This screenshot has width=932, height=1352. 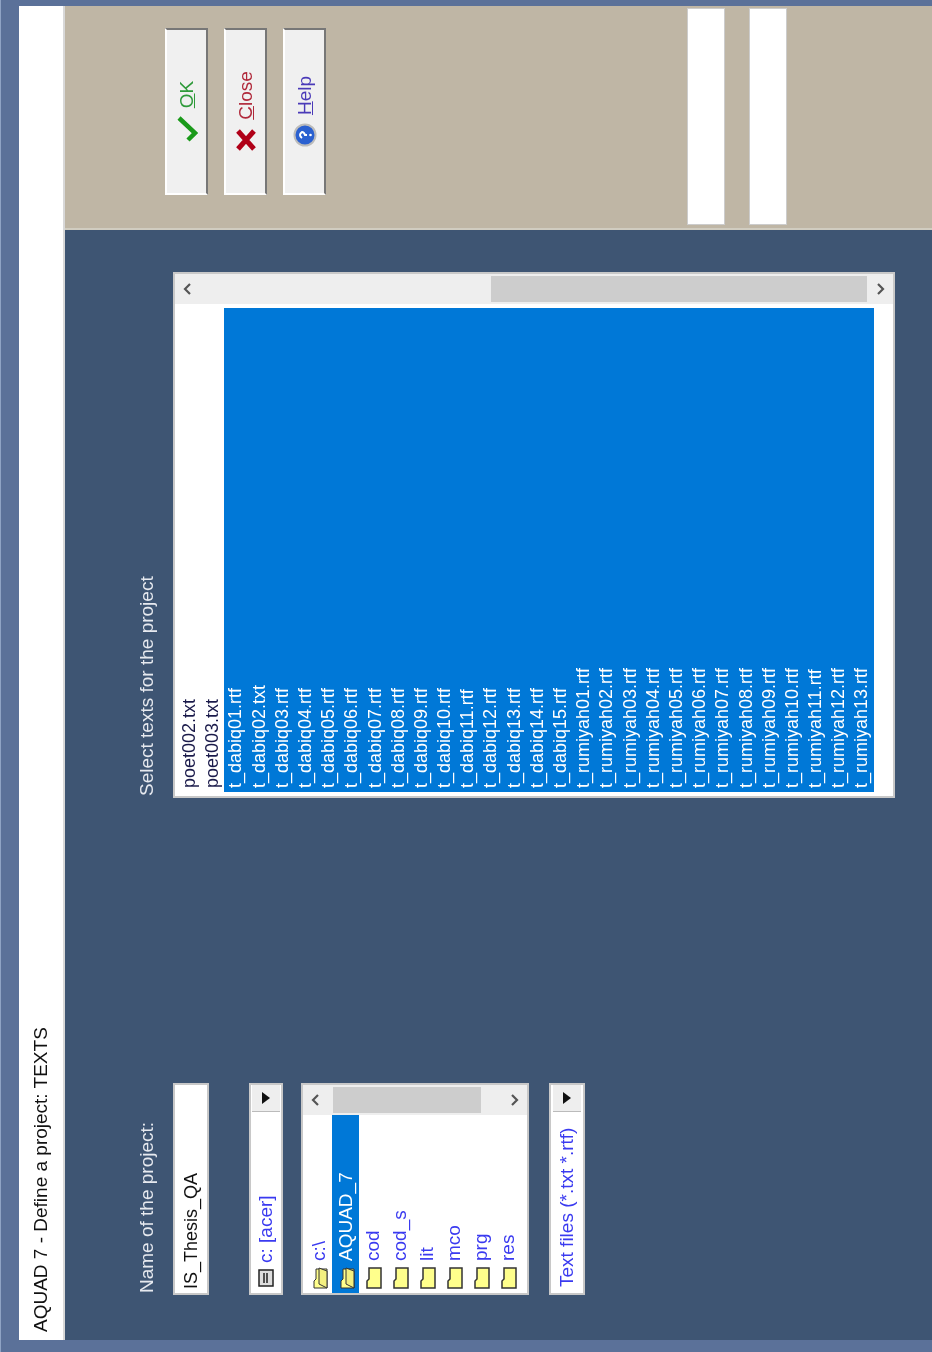 What do you see at coordinates (345, 1204) in the screenshot?
I see `folder-item: AQUAD_7` at bounding box center [345, 1204].